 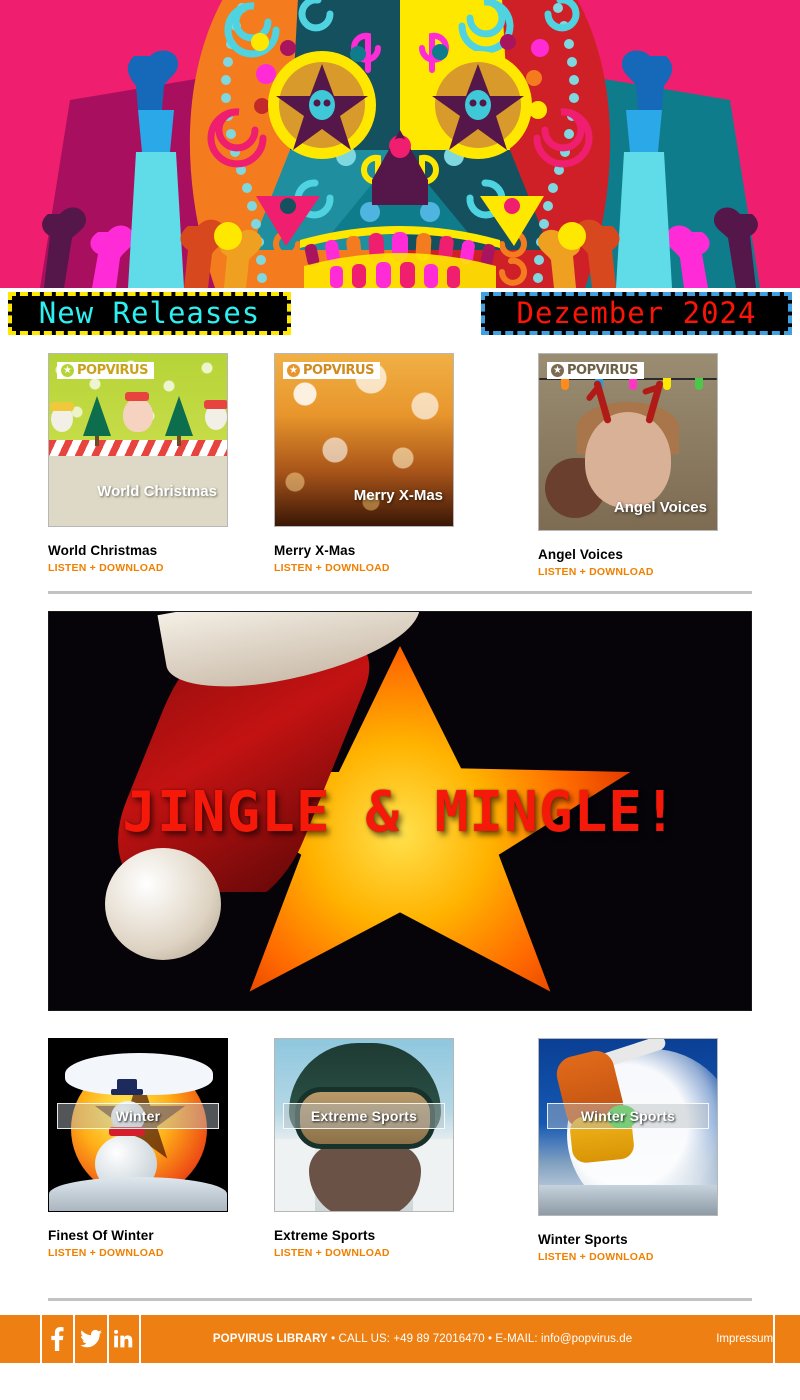 I want to click on footer-right-pad, so click(x=786, y=1339).